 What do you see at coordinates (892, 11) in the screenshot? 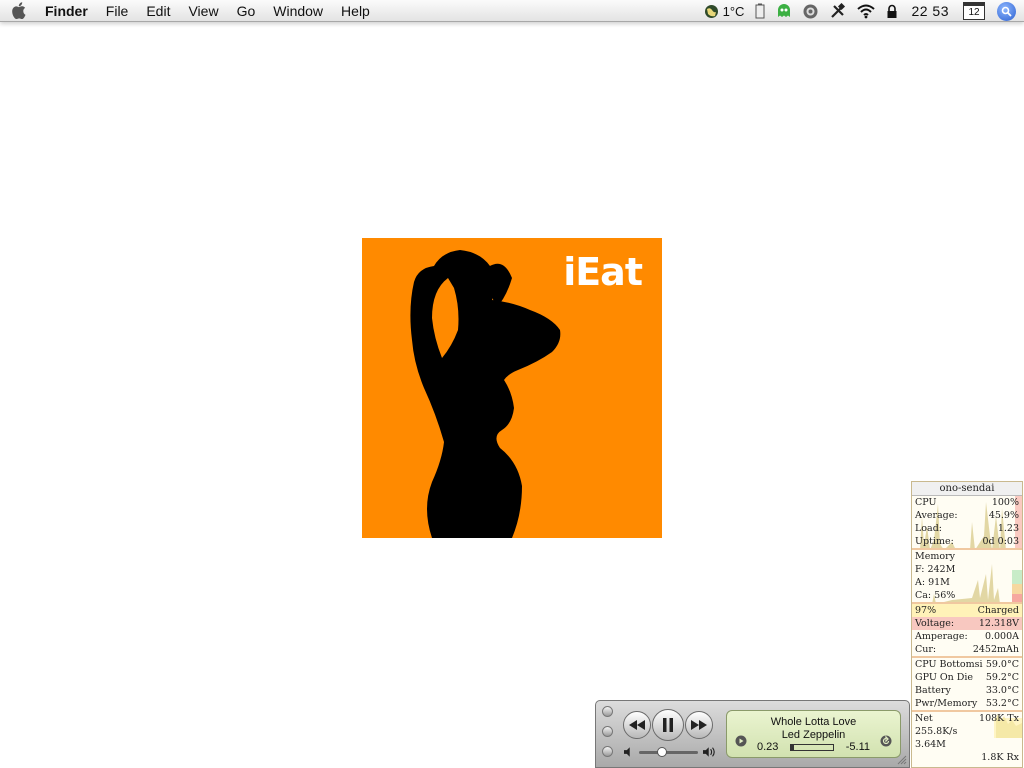
I see `lock-menu-icon` at bounding box center [892, 11].